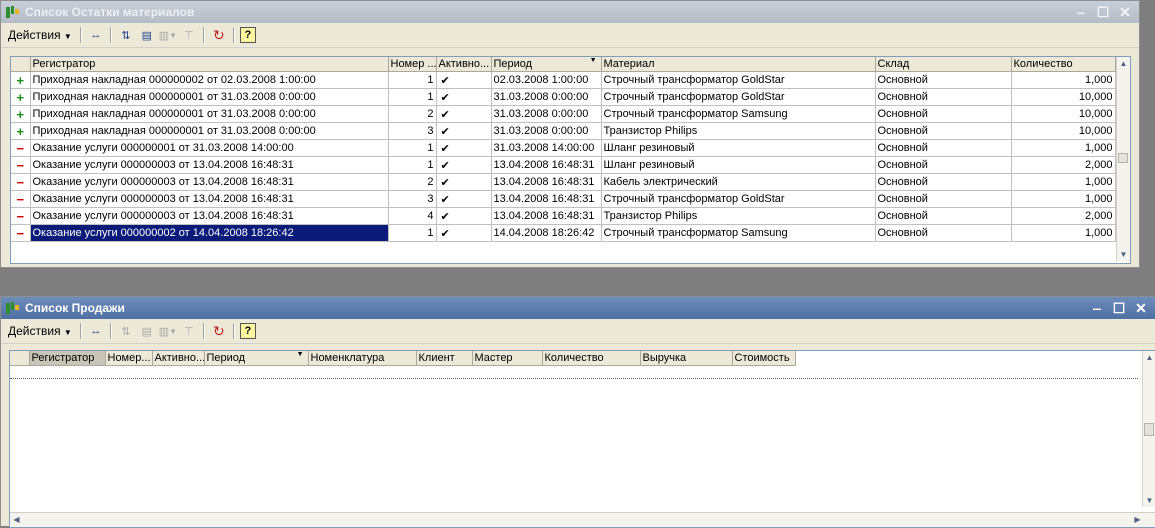 Image resolution: width=1155 pixels, height=528 pixels. I want to click on column-header-master: Мастер, so click(507, 358).